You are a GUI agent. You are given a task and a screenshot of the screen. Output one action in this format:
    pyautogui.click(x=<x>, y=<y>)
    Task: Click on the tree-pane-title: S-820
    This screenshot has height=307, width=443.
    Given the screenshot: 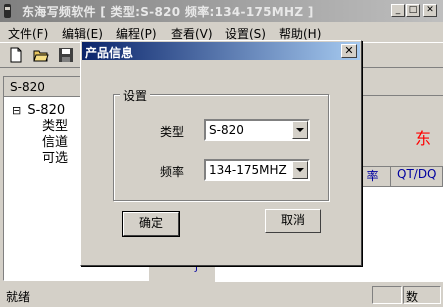 What is the action you would take?
    pyautogui.click(x=27, y=87)
    